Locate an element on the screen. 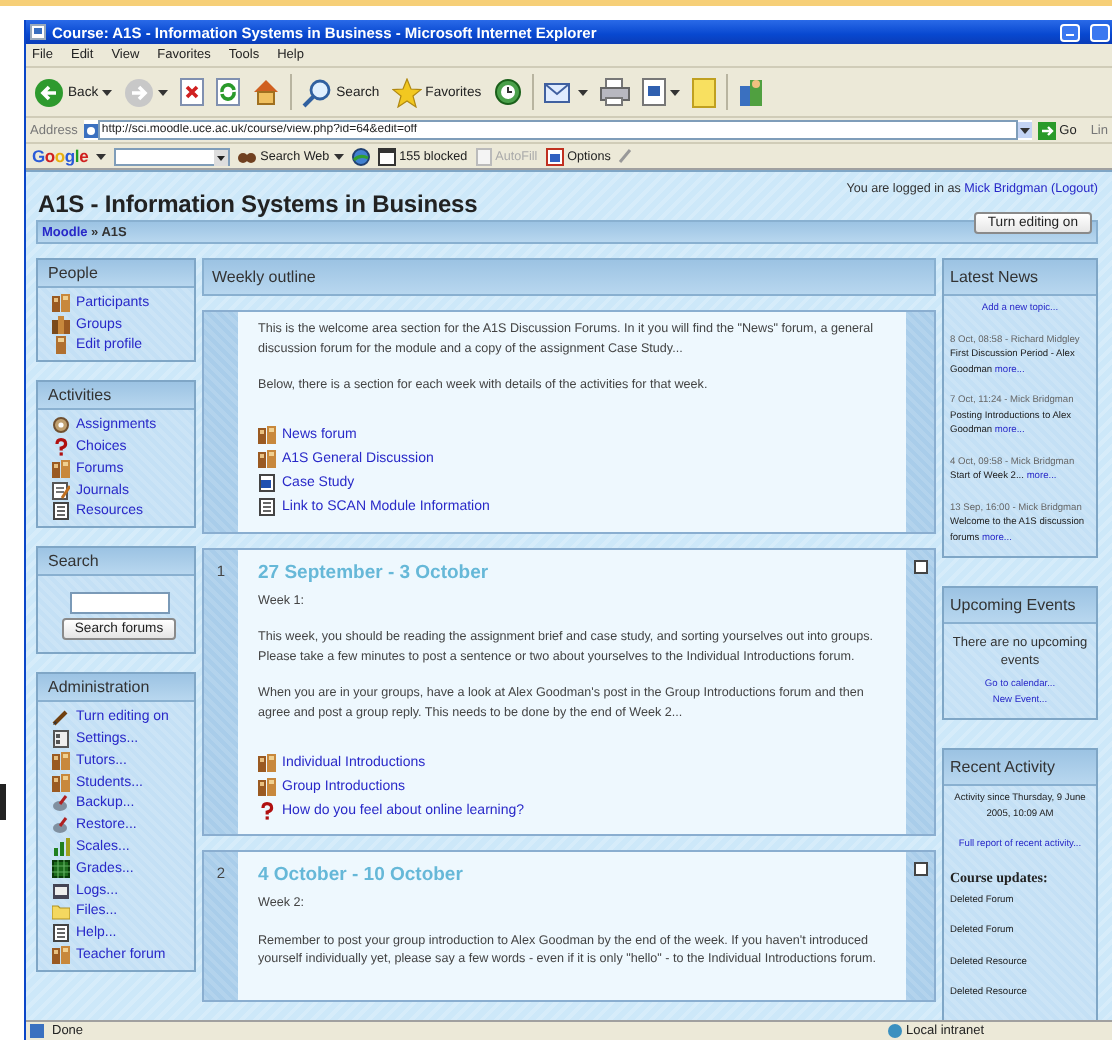  grid-icon is located at coordinates (61, 868).